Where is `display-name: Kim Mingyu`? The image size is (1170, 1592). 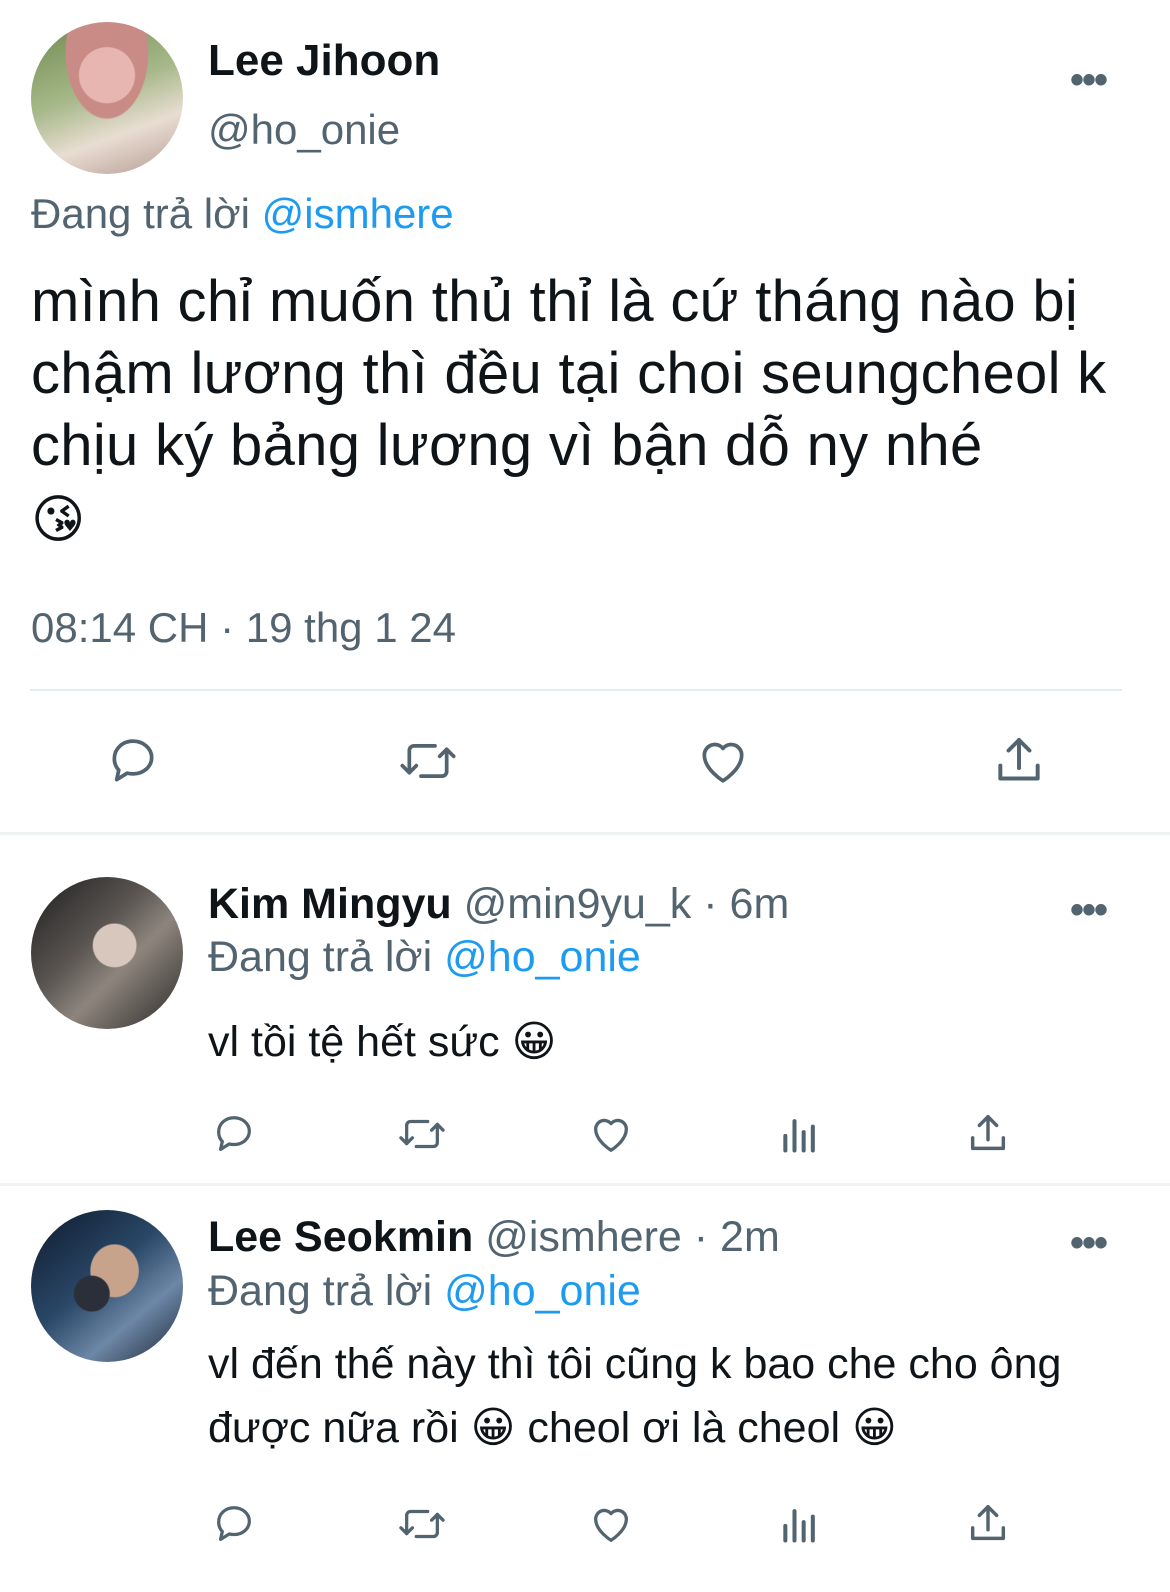 display-name: Kim Mingyu is located at coordinates (330, 904).